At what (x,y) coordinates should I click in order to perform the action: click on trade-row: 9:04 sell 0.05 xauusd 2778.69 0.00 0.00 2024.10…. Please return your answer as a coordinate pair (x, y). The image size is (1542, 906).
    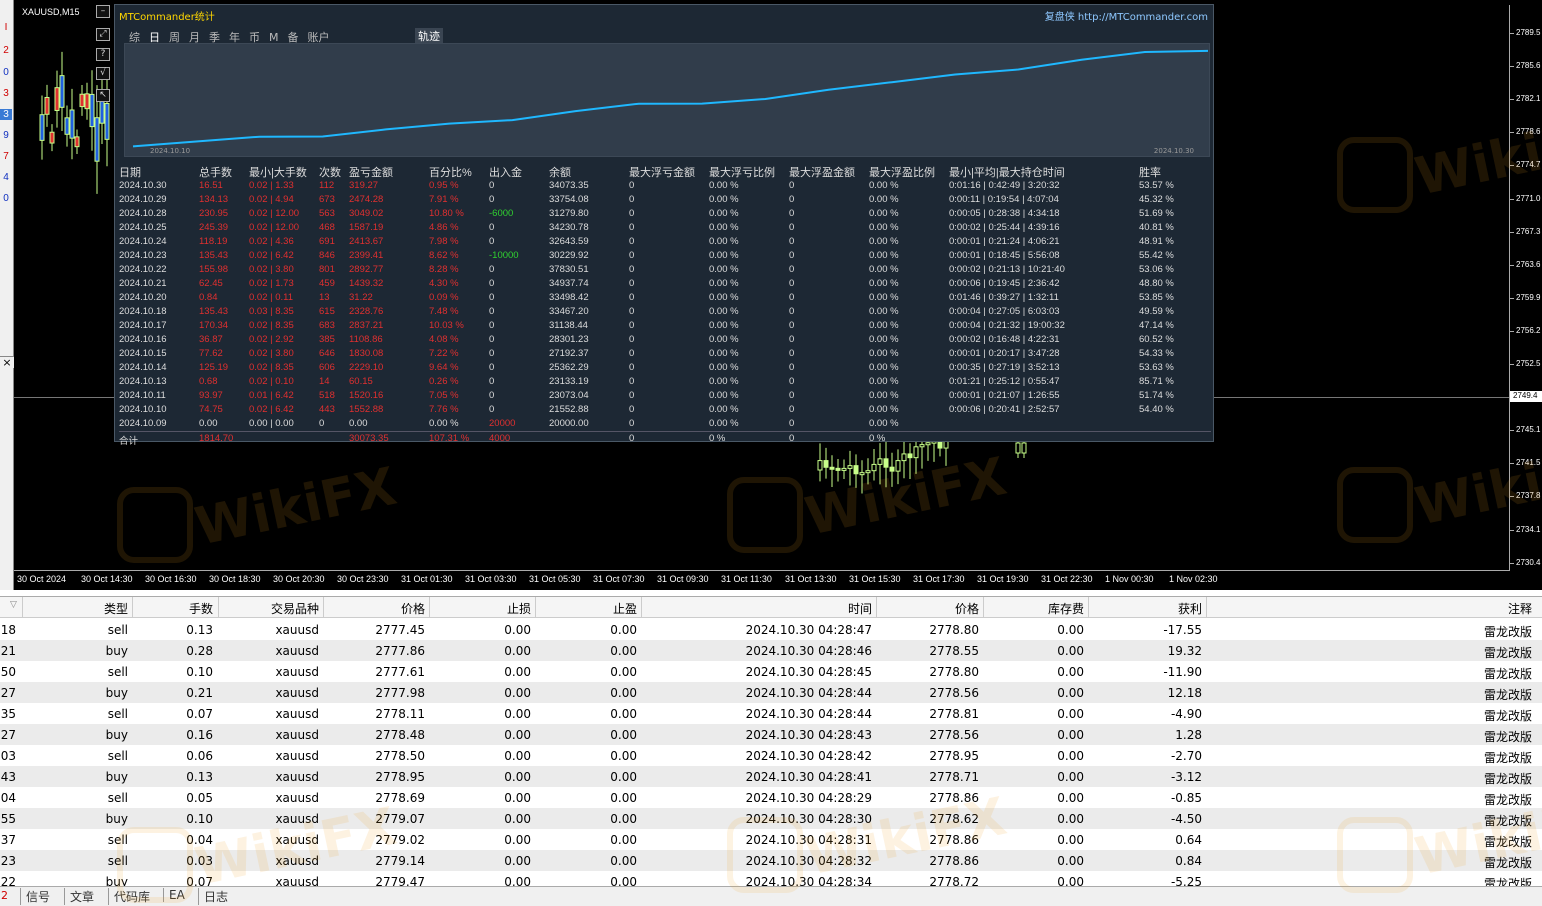
    Looking at the image, I should click on (771, 797).